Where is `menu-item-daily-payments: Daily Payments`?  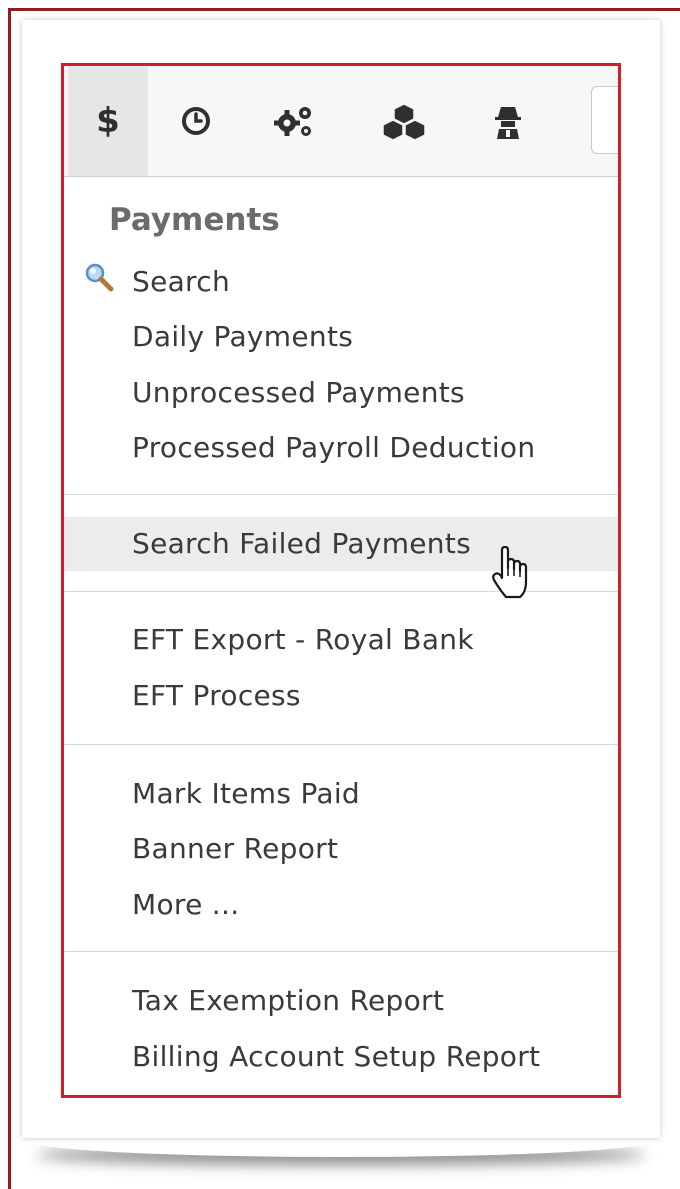 menu-item-daily-payments: Daily Payments is located at coordinates (341, 337).